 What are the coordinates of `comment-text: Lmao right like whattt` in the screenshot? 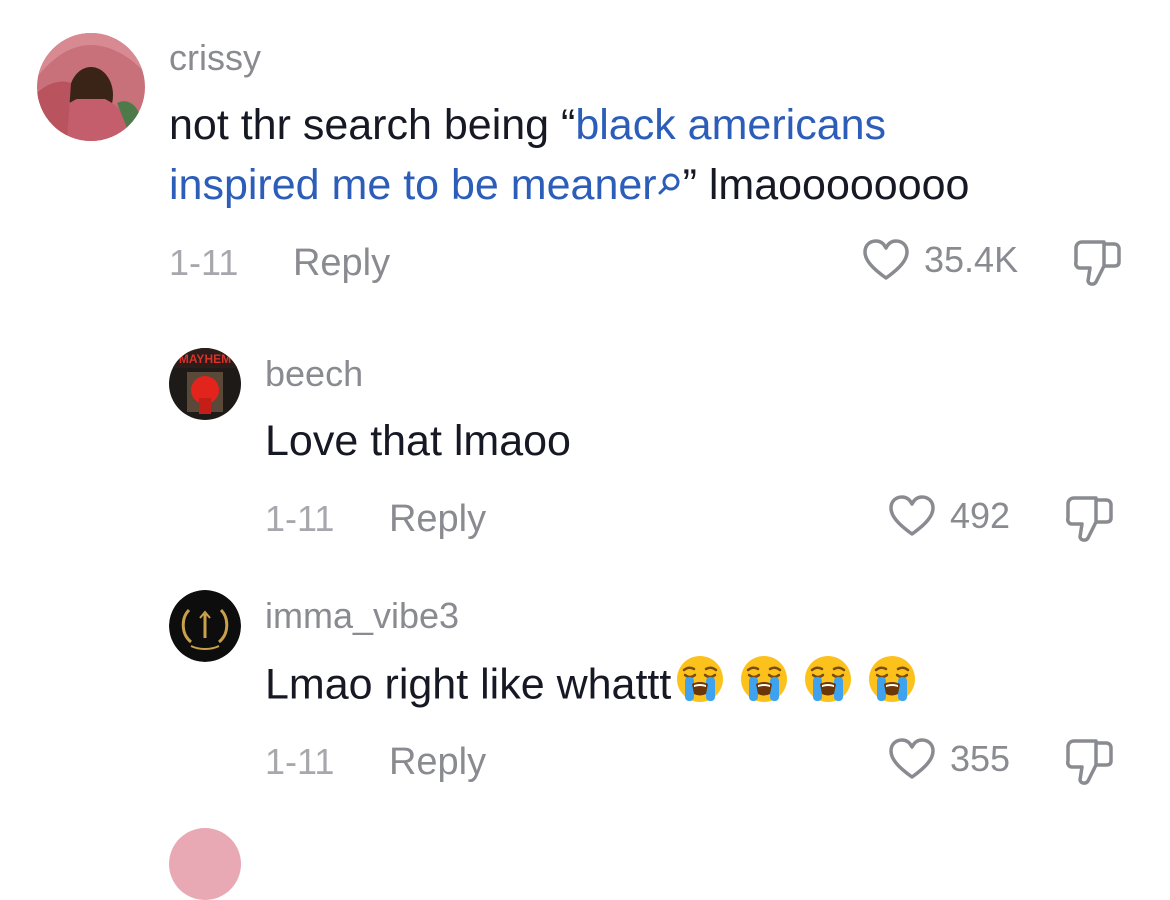 It's located at (591, 687).